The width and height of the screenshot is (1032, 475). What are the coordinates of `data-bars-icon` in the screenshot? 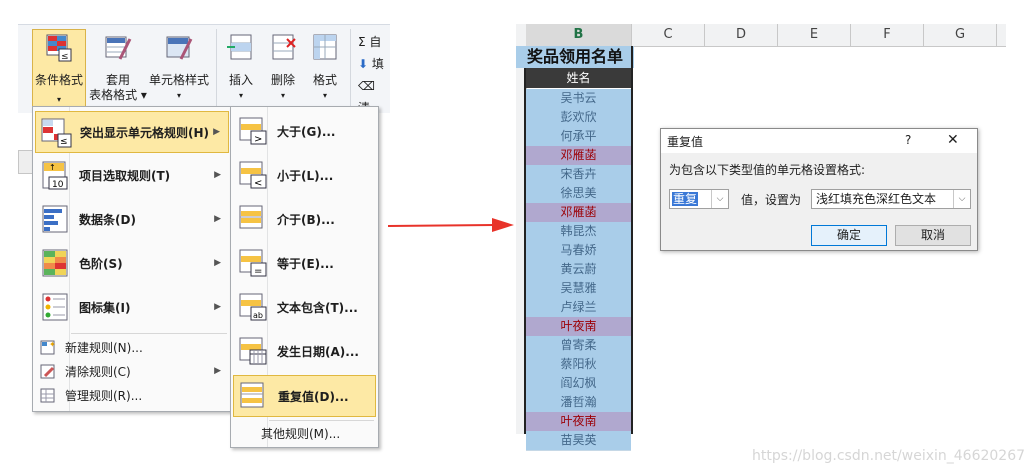 It's located at (55, 219).